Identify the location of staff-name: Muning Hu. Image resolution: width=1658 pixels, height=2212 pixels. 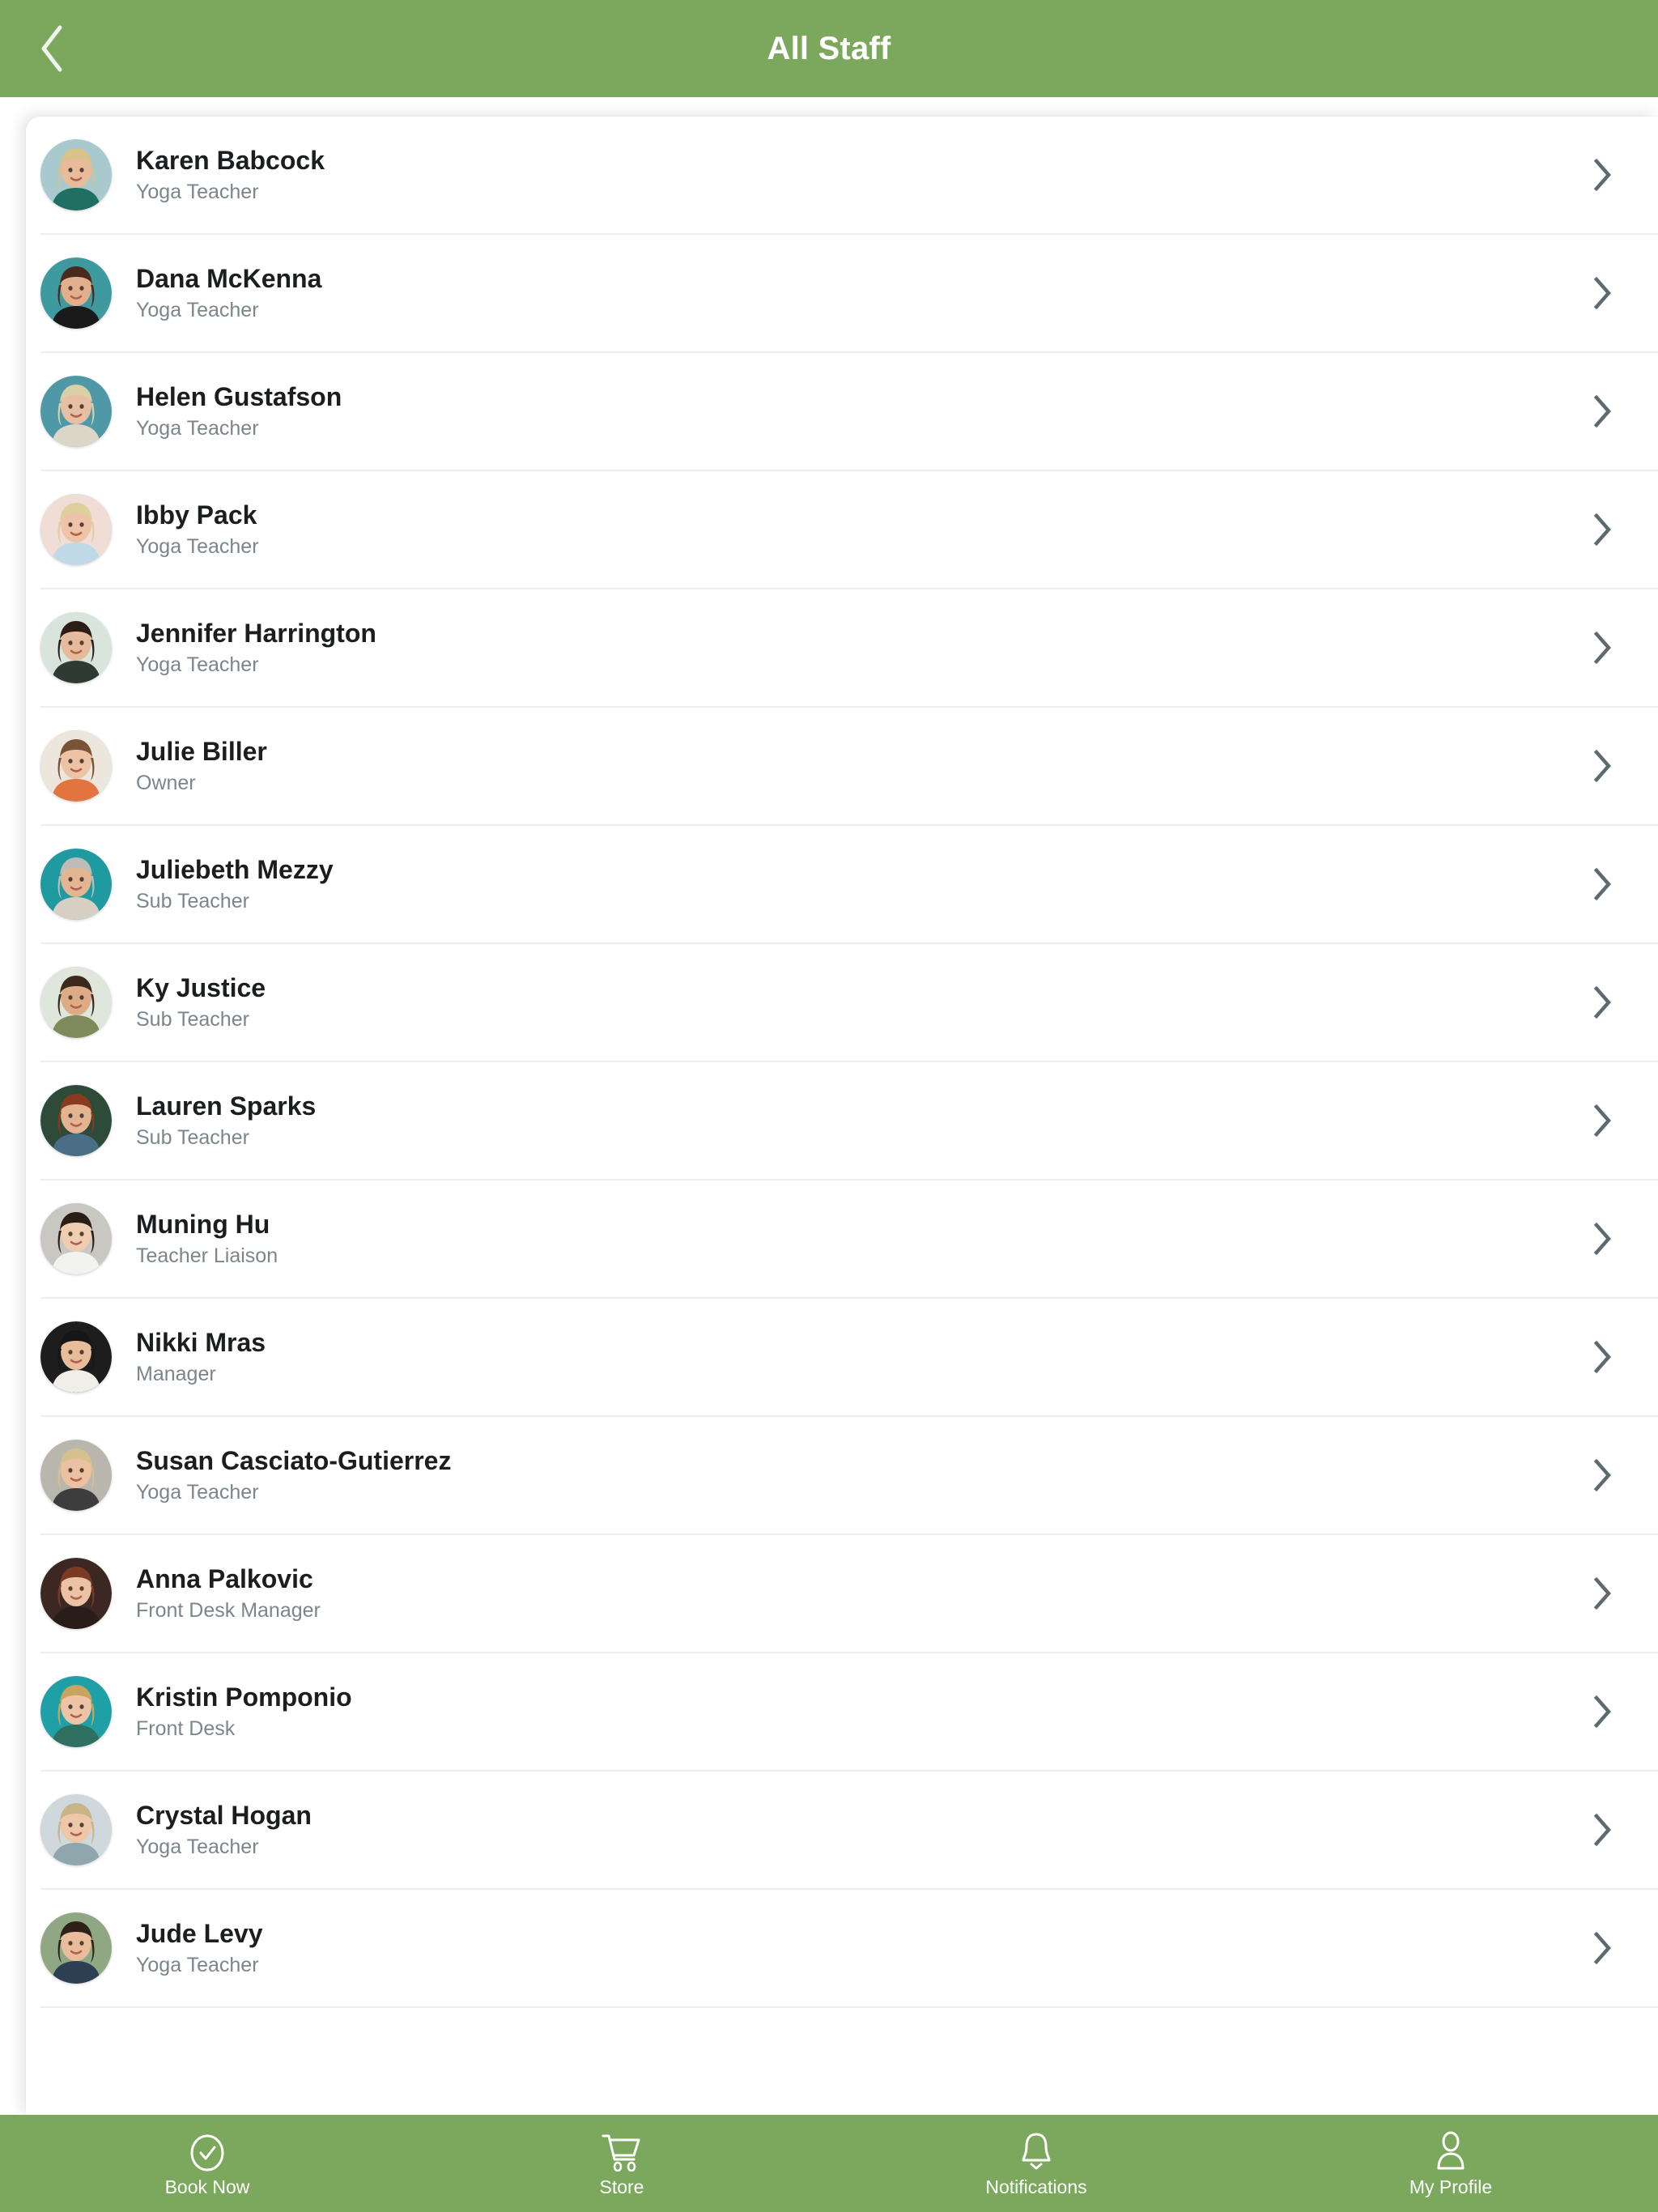
(203, 1225).